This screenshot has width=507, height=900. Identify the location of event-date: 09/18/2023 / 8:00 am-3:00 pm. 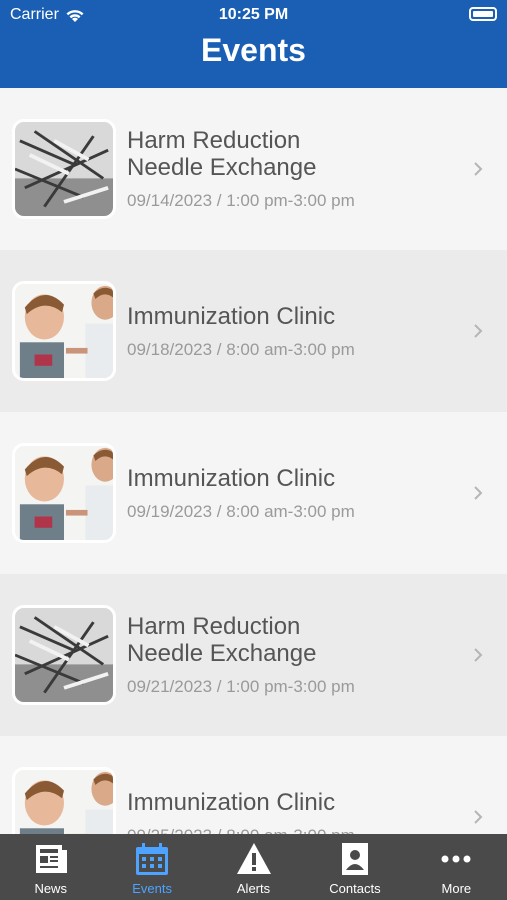
(241, 349).